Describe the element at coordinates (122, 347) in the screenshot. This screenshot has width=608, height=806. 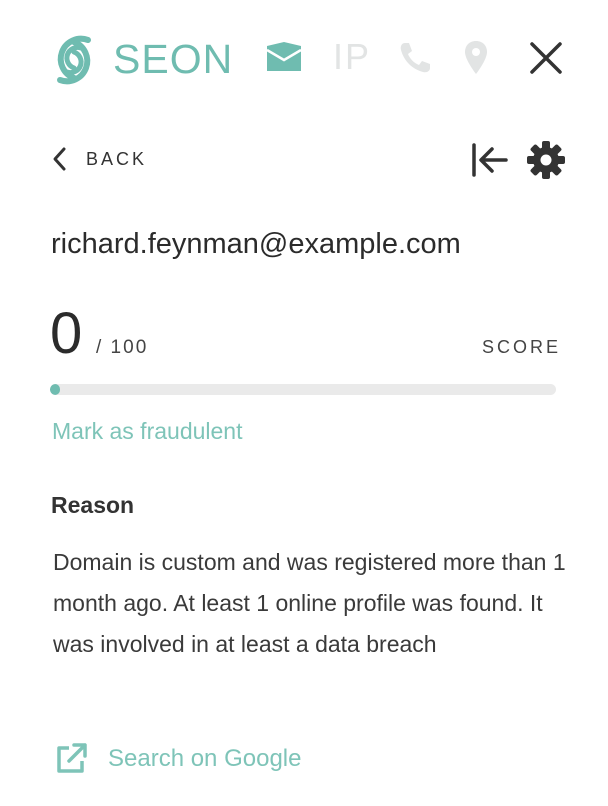
I see `score-max: / 100` at that location.